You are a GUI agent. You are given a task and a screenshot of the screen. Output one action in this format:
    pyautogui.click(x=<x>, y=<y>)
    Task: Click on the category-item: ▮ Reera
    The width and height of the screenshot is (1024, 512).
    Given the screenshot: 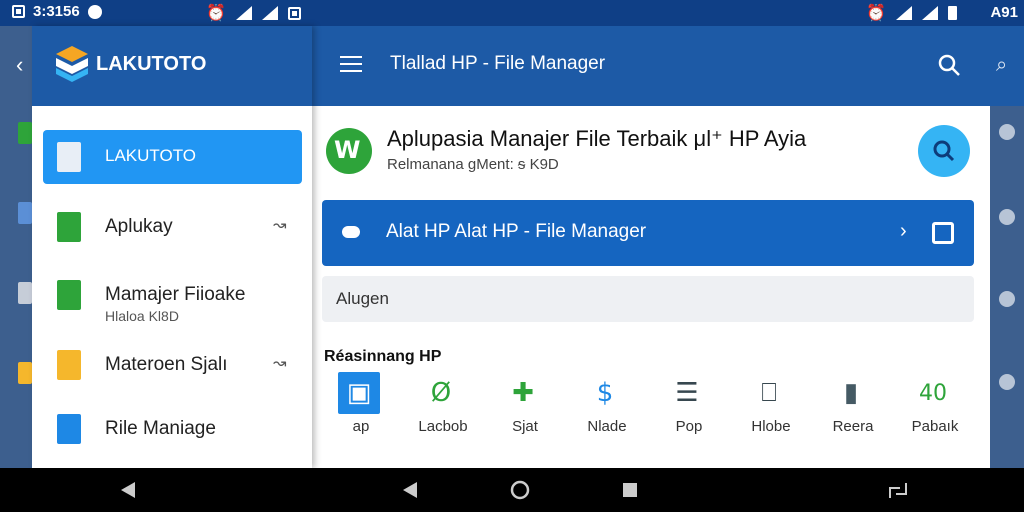 What is the action you would take?
    pyautogui.click(x=859, y=405)
    